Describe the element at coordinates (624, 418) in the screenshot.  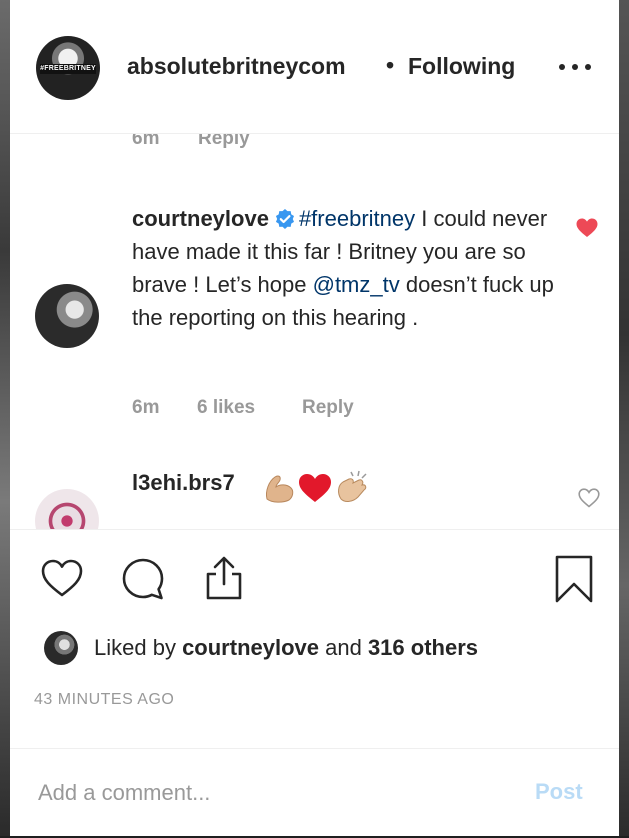
I see `background-edge-right` at that location.